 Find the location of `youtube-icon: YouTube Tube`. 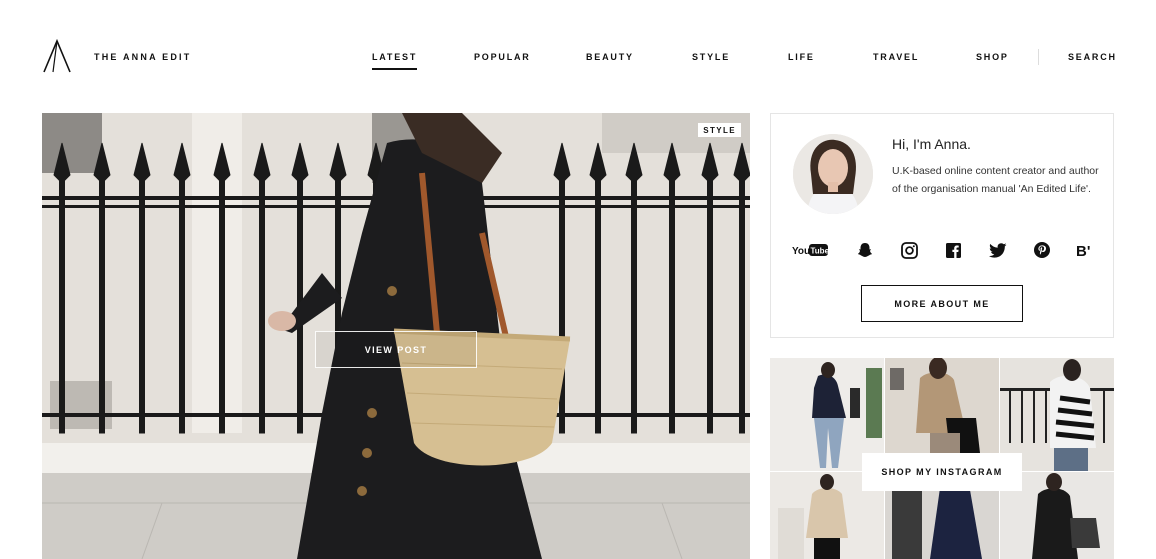

youtube-icon: YouTube Tube is located at coordinates (810, 250).